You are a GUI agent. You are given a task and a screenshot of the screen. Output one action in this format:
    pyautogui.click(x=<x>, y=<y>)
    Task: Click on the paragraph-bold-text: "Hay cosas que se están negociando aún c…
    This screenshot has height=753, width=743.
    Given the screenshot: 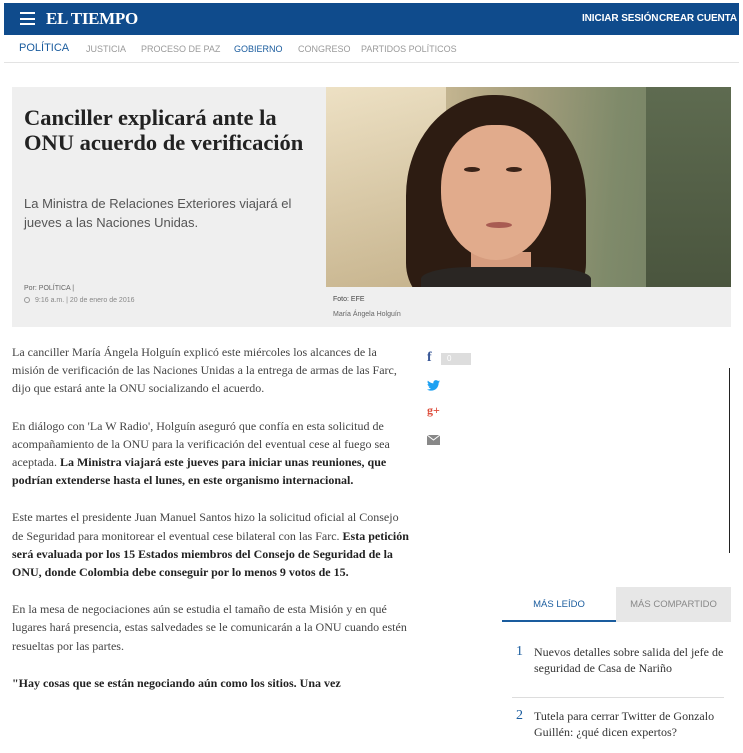 What is the action you would take?
    pyautogui.click(x=176, y=682)
    